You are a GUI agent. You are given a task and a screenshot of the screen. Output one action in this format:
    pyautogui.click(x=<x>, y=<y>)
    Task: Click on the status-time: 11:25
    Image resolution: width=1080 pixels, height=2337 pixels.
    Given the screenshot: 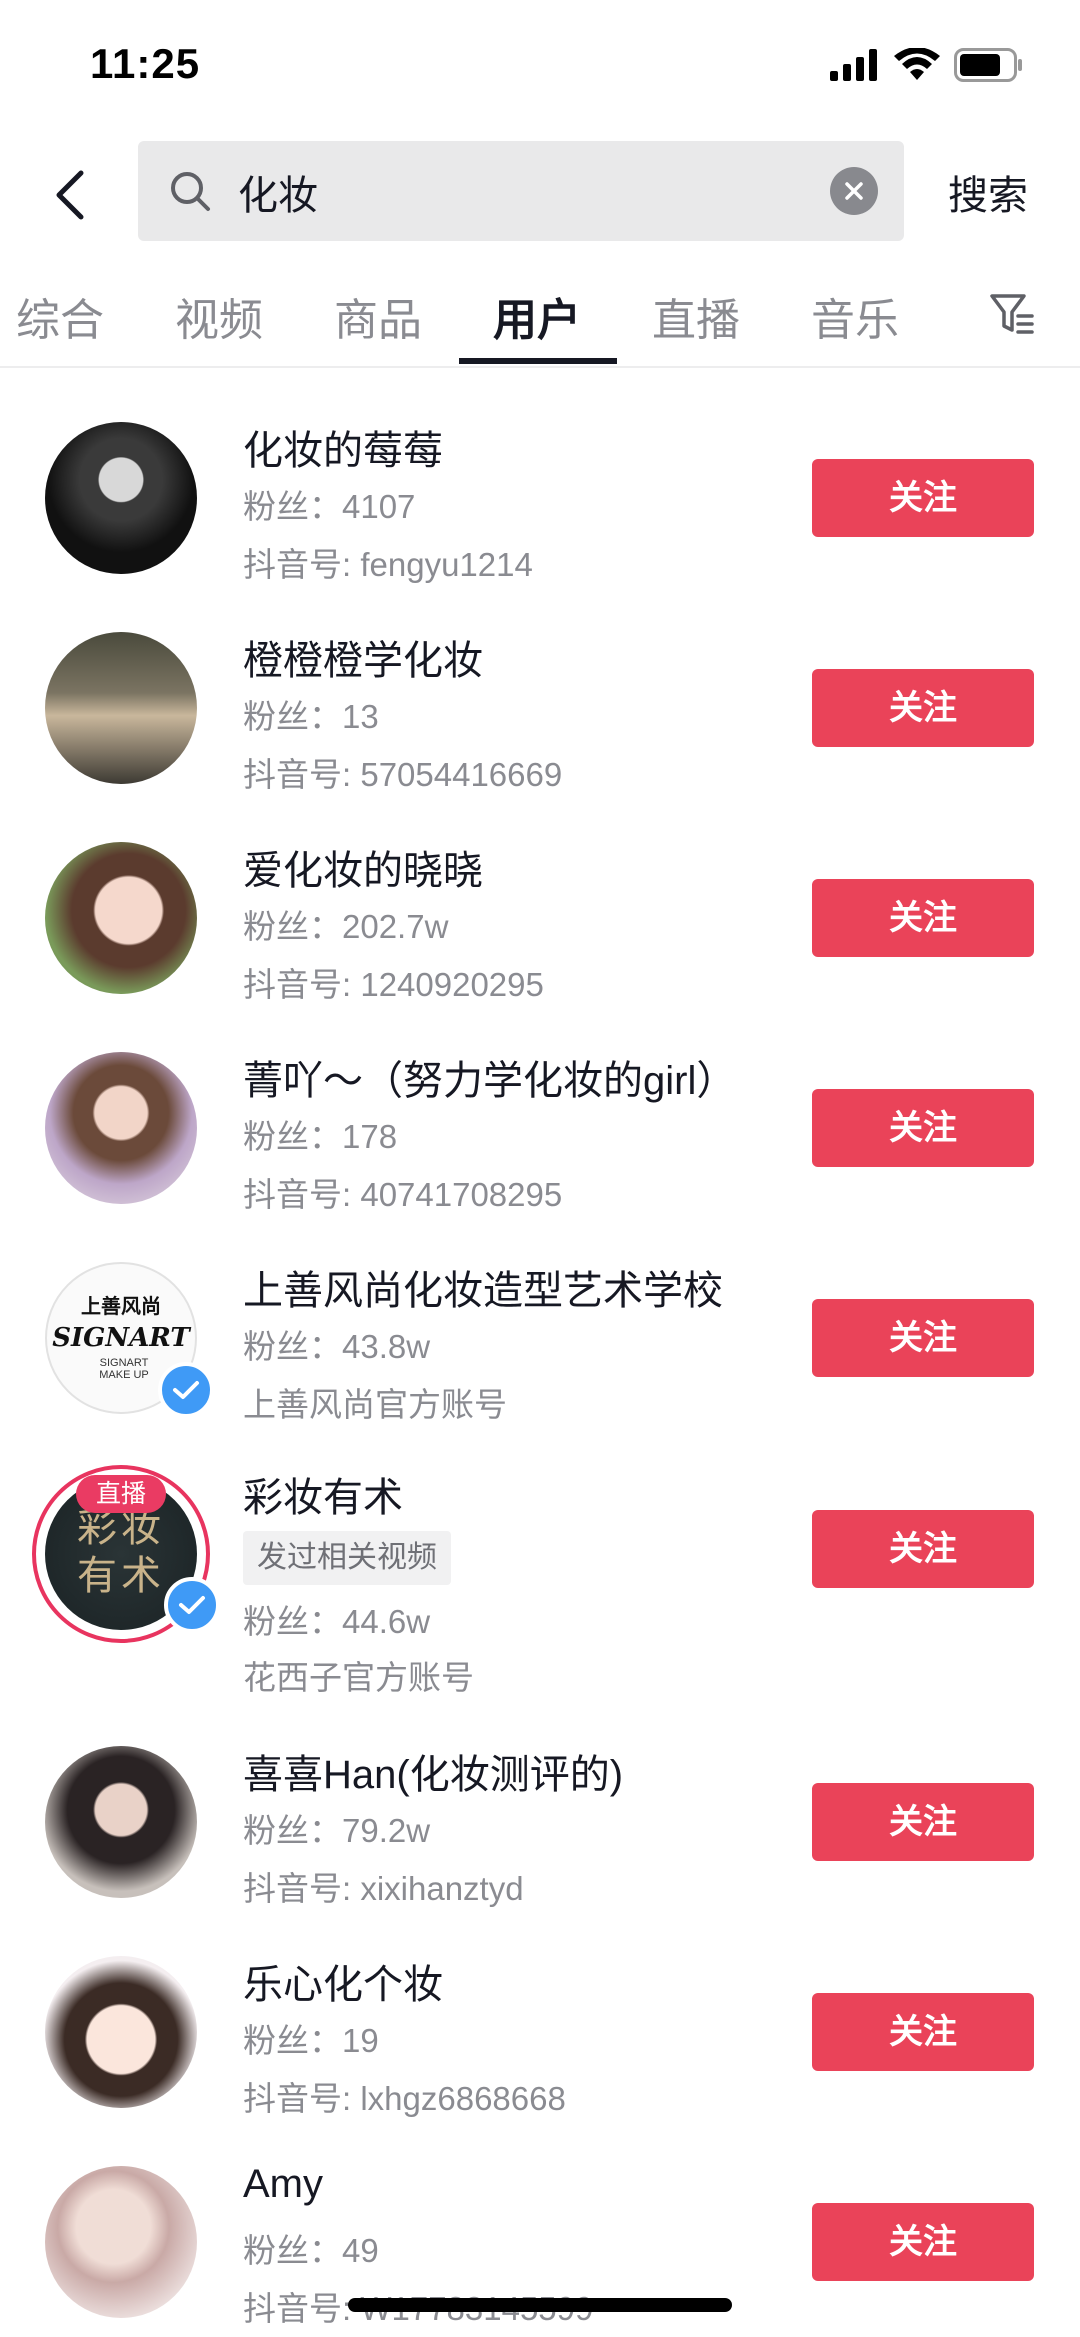 What is the action you would take?
    pyautogui.click(x=145, y=63)
    